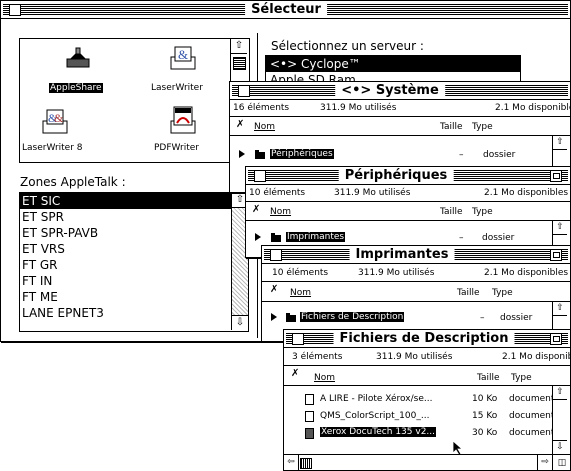  Describe the element at coordinates (177, 88) in the screenshot. I see `laserwriter-label: LaserWriter` at that location.